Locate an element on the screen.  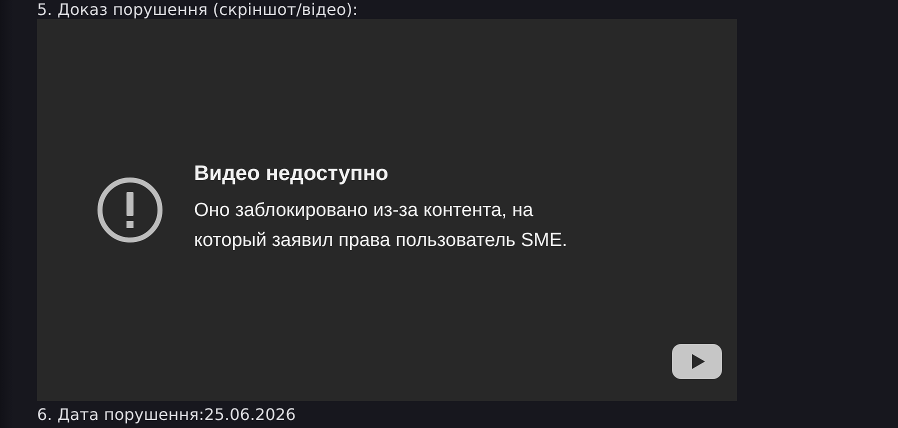
error-title: Видео недоступно is located at coordinates (291, 174).